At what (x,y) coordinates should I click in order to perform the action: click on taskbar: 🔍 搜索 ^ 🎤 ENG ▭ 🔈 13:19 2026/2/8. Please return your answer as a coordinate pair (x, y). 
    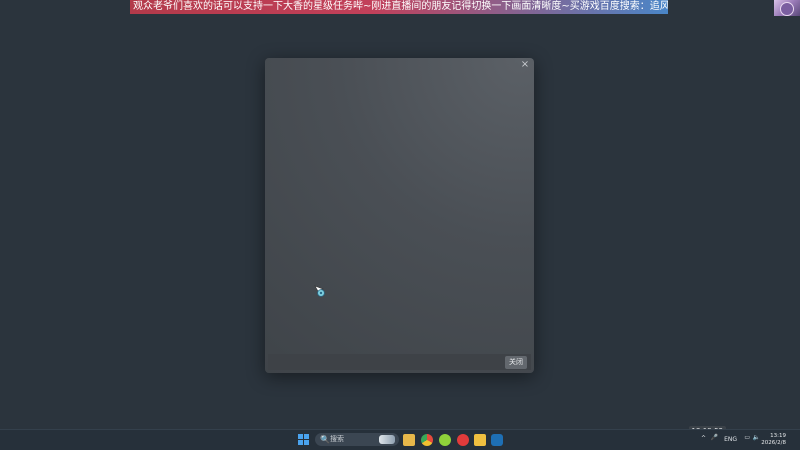
    Looking at the image, I should click on (400, 439).